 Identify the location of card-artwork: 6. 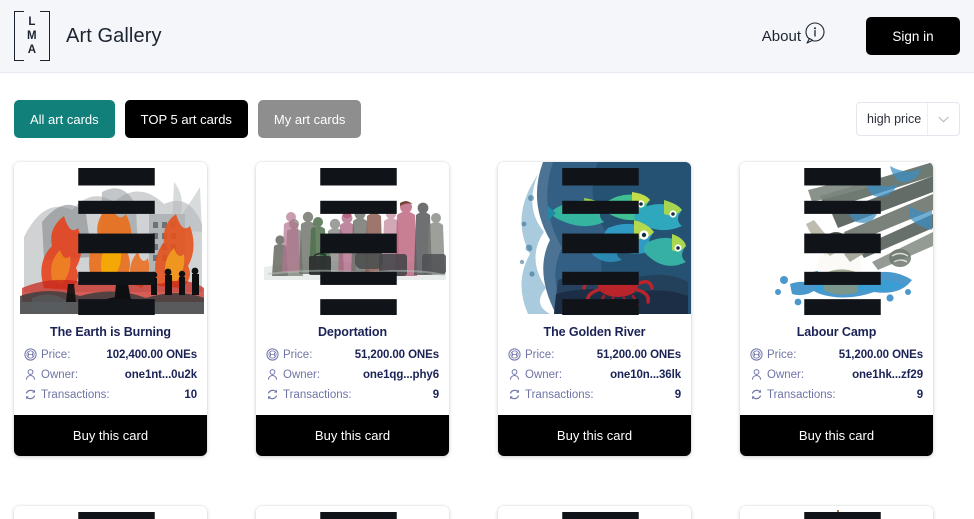
(110, 512).